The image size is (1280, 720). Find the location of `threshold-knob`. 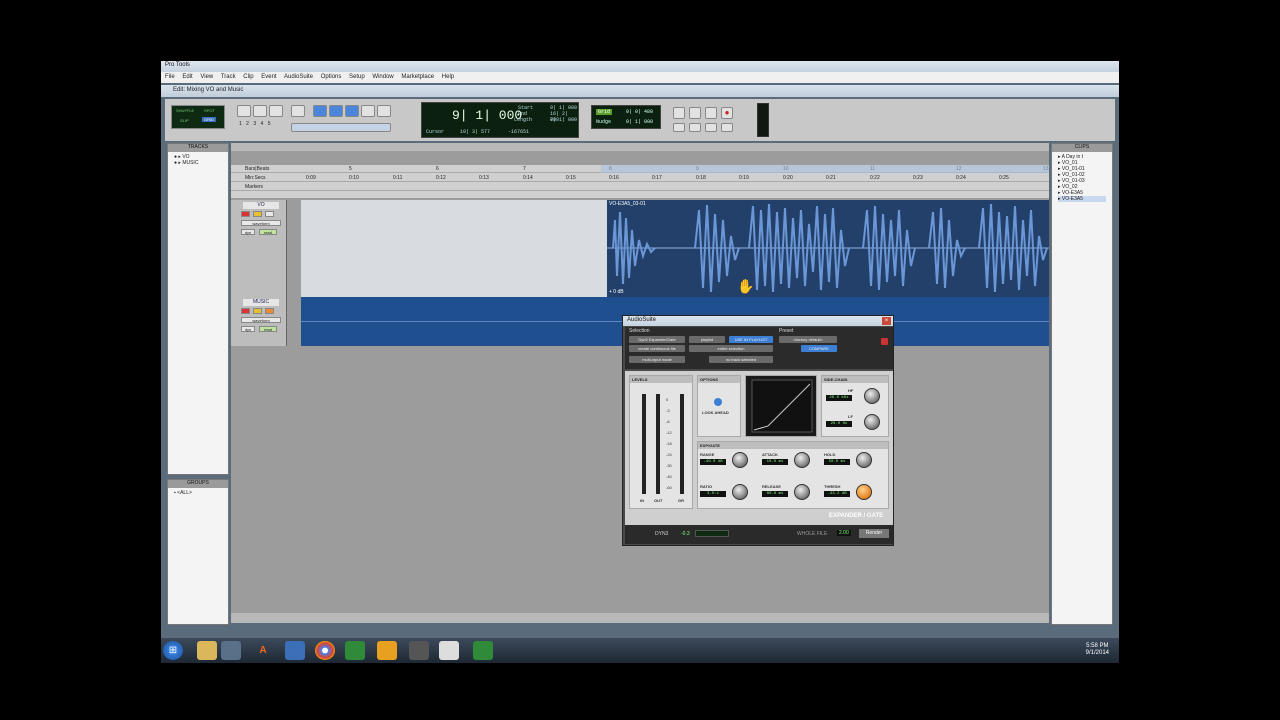

threshold-knob is located at coordinates (864, 492).